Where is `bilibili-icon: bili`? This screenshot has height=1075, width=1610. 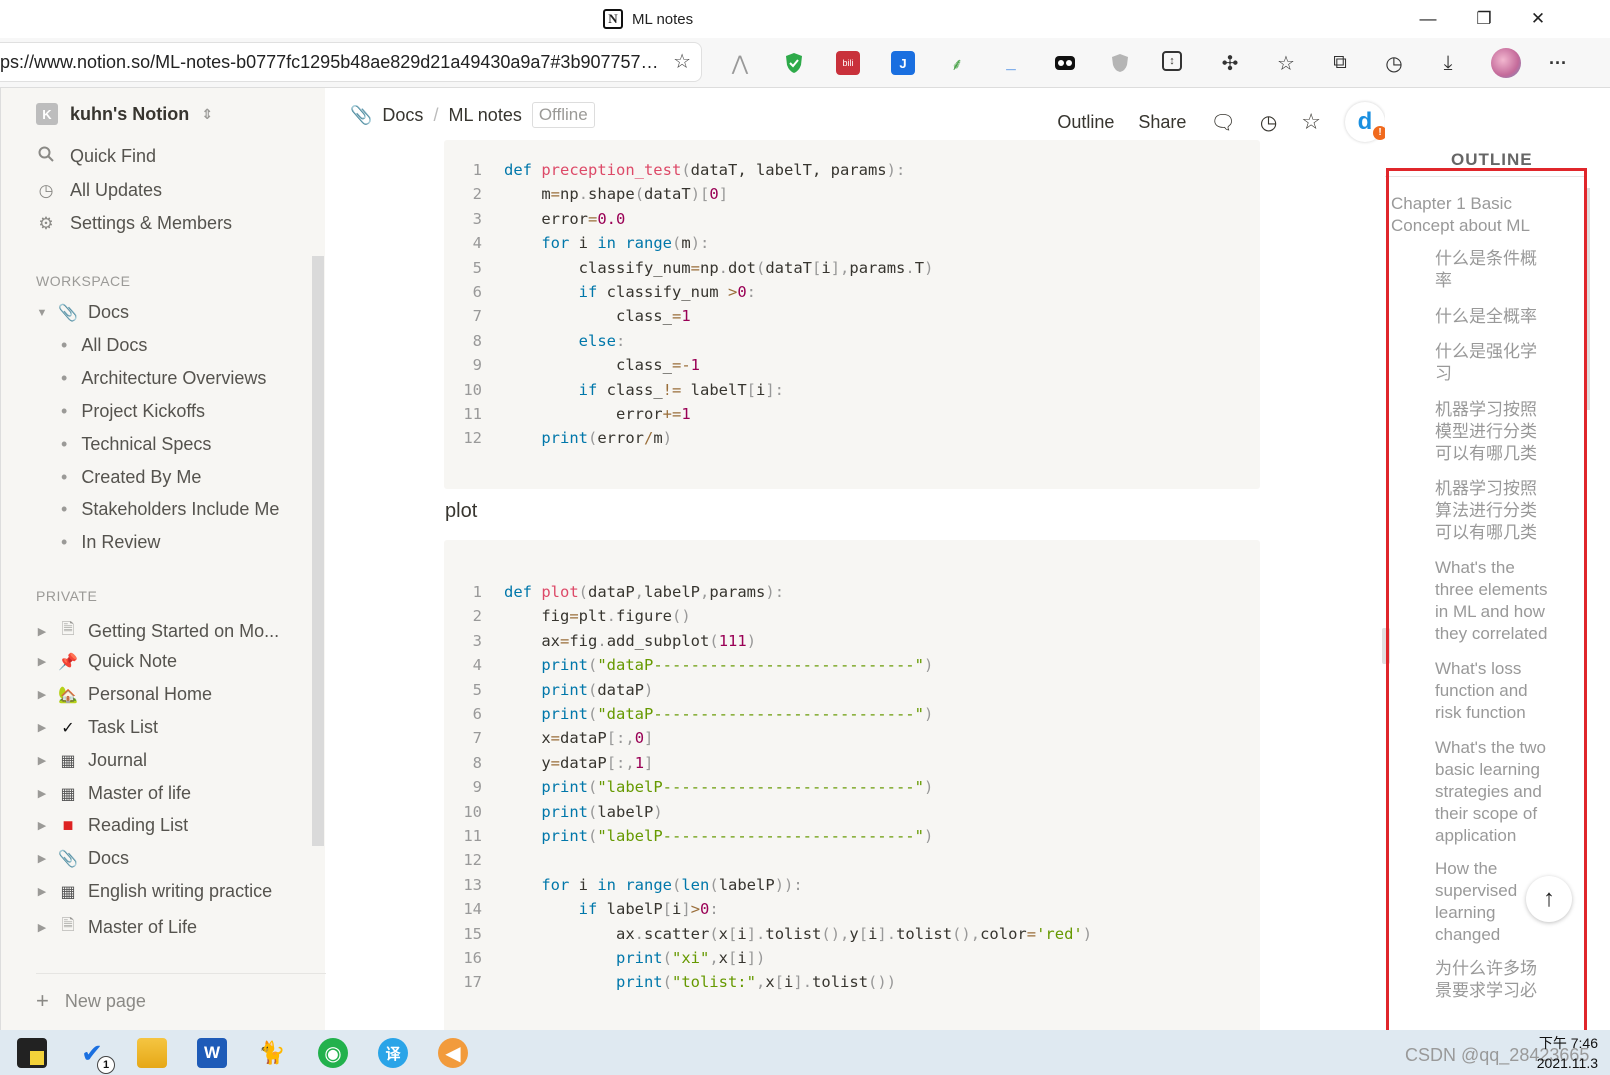
bilibili-icon: bili is located at coordinates (848, 63).